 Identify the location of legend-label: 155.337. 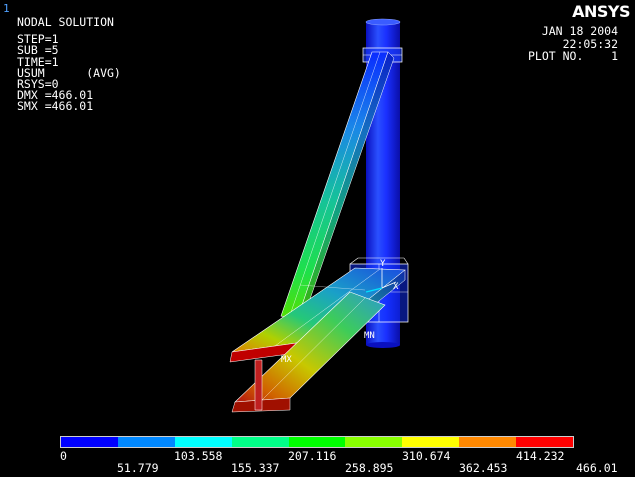
(255, 468).